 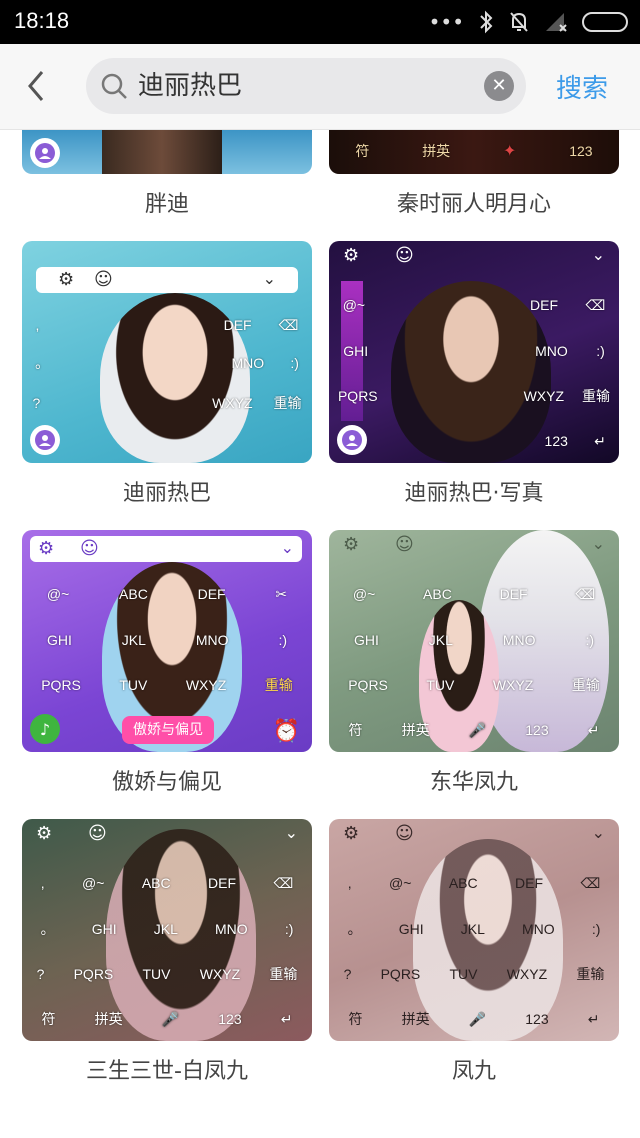 I want to click on search-box: ✕, so click(x=306, y=86).